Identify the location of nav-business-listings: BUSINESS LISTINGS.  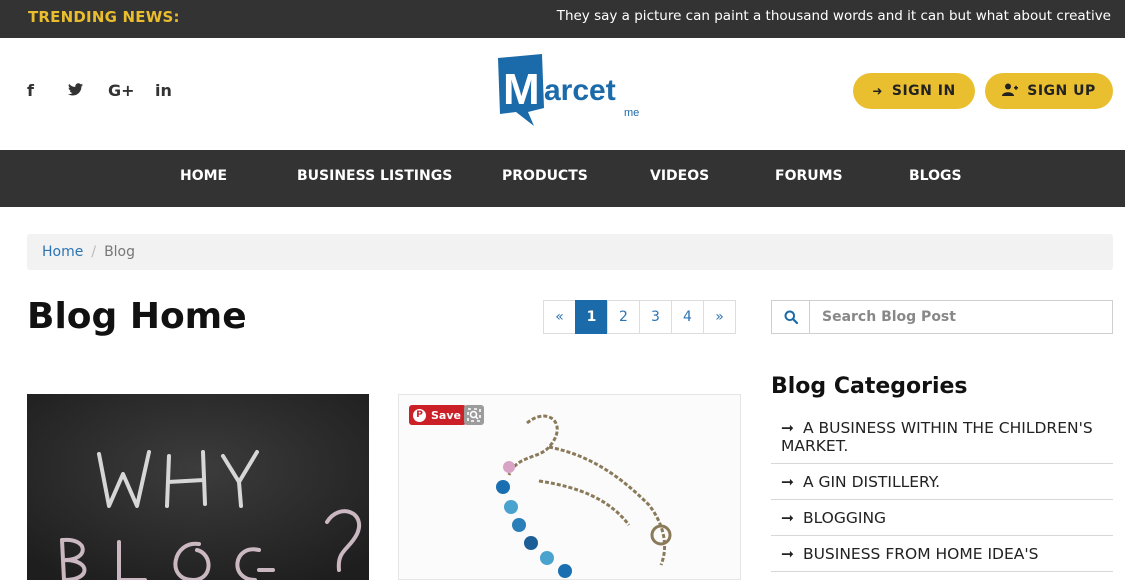
(374, 176).